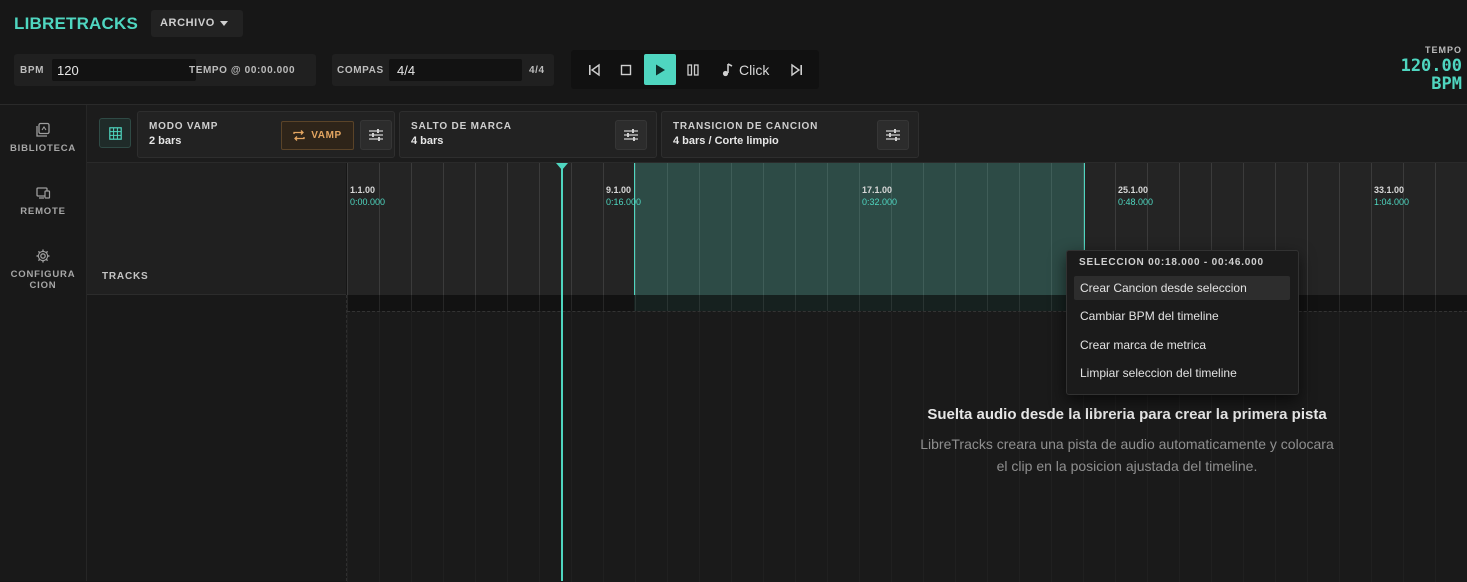 The image size is (1467, 582). Describe the element at coordinates (43, 193) in the screenshot. I see `devices-icon` at that location.